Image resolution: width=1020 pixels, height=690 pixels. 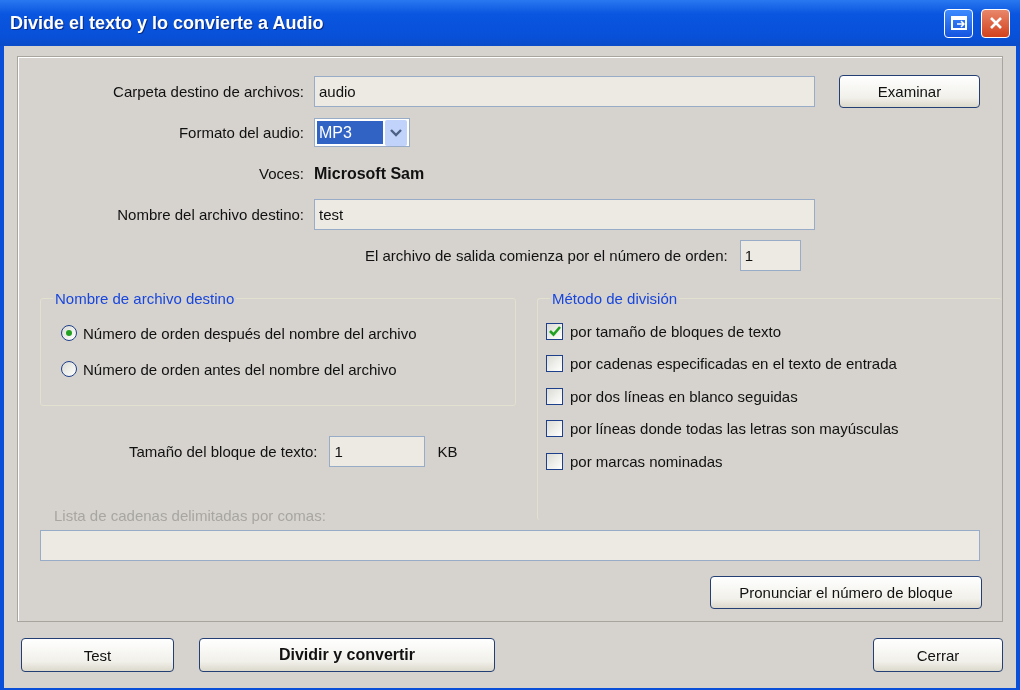 What do you see at coordinates (167, 23) in the screenshot?
I see `window-title: Divide el texto y lo convierte a Audio` at bounding box center [167, 23].